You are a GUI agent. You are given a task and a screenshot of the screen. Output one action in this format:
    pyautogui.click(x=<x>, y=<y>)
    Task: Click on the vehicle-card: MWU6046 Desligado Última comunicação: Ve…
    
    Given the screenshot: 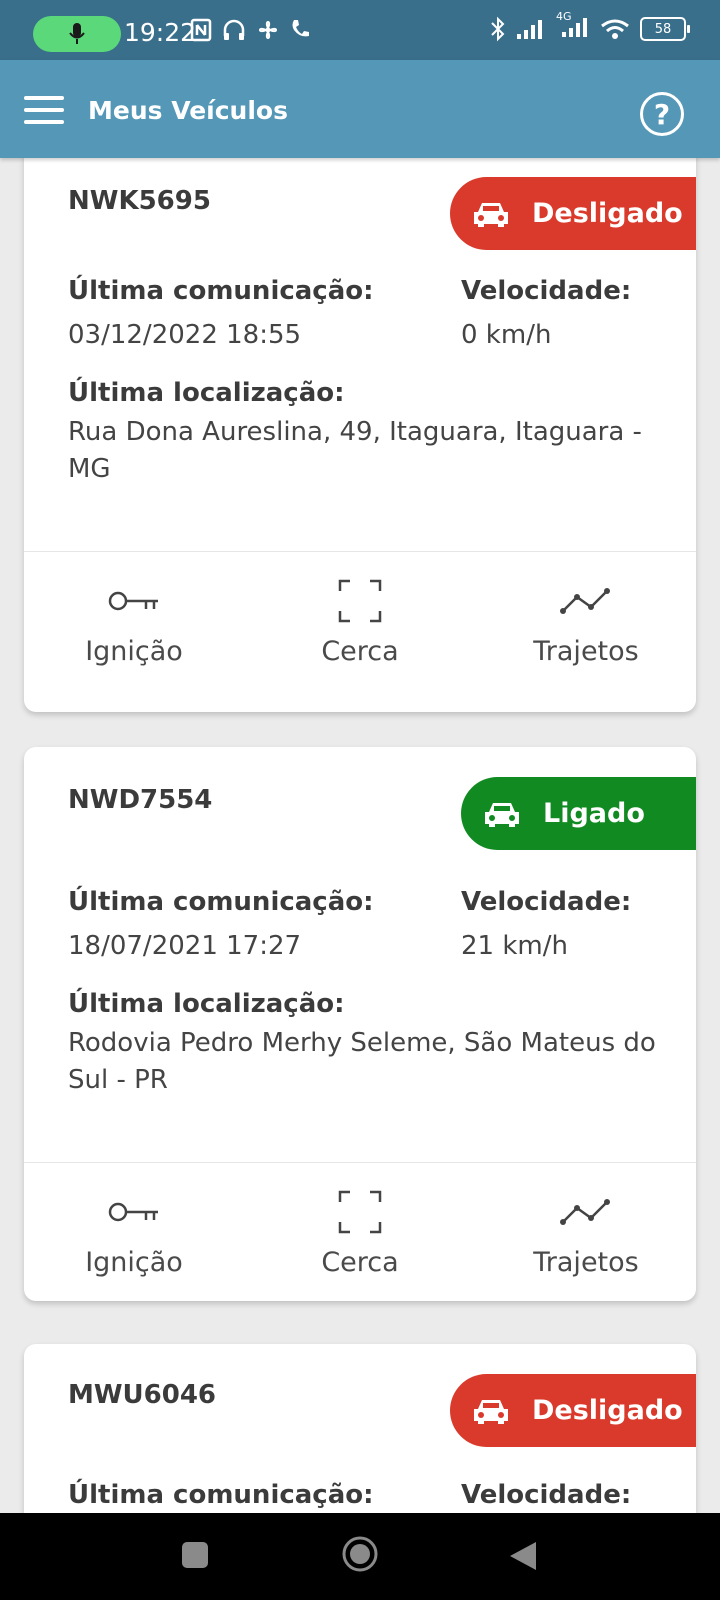 What is the action you would take?
    pyautogui.click(x=360, y=1428)
    